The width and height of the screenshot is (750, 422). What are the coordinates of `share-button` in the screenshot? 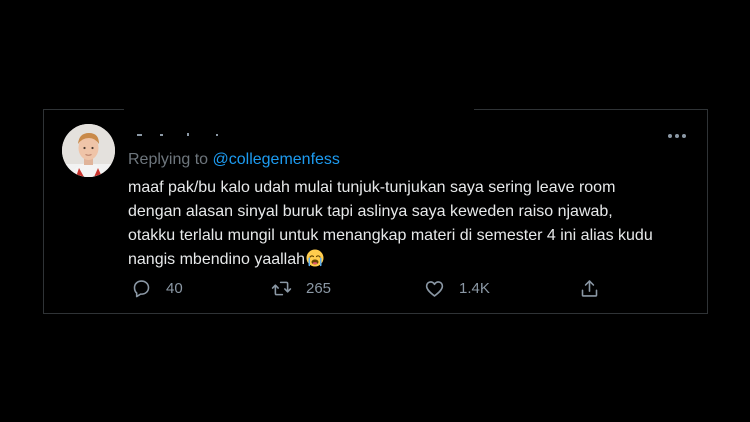 It's located at (589, 288).